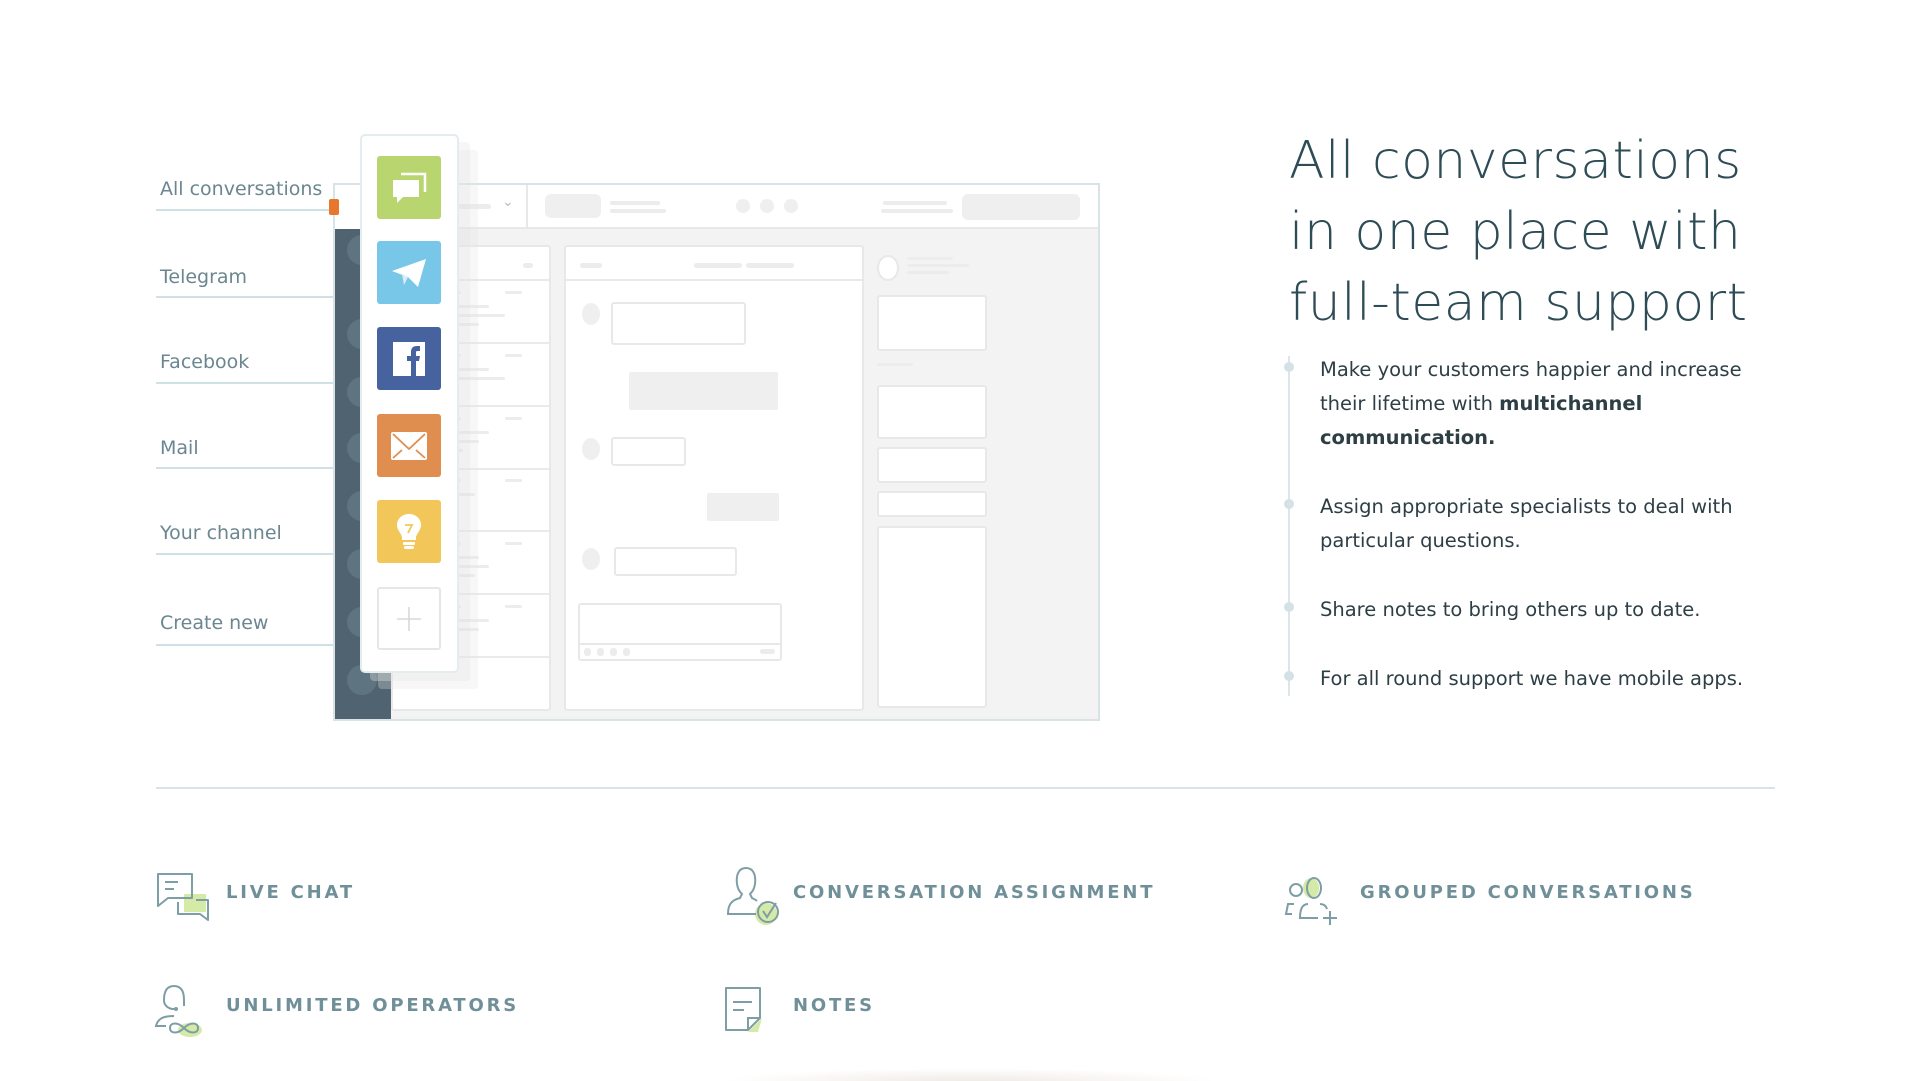 This screenshot has height=1081, width=1920. What do you see at coordinates (1528, 892) in the screenshot?
I see `feature-grouped-conversations: GROUPED CONVERSATIONS` at bounding box center [1528, 892].